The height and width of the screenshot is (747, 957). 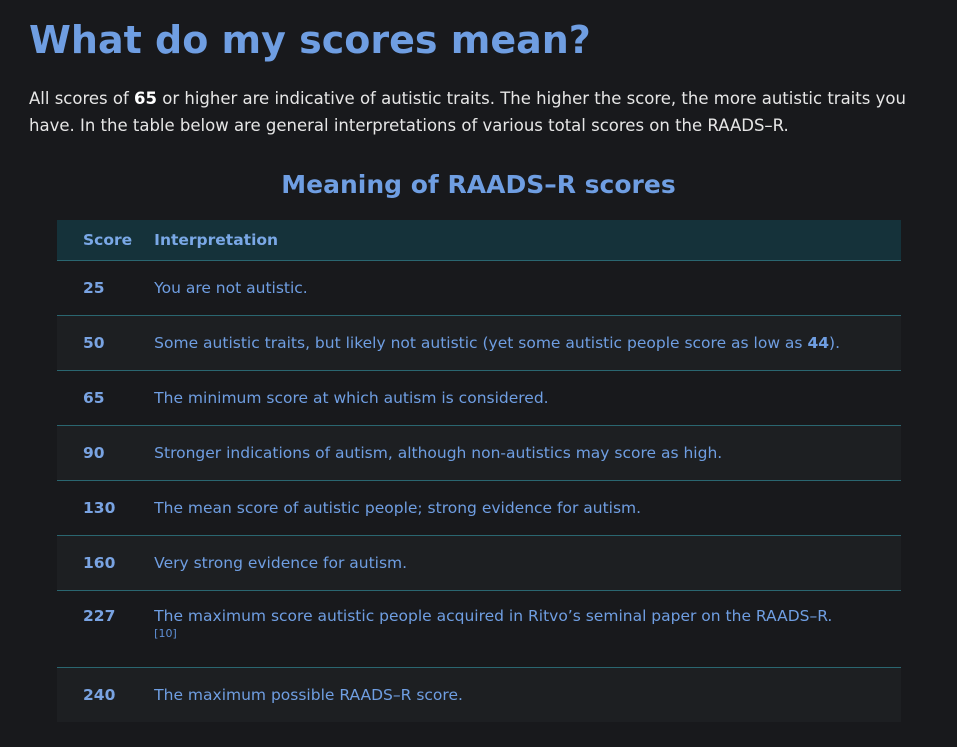 What do you see at coordinates (516, 288) in the screenshot?
I see `row-interpretation: You are not autistic.` at bounding box center [516, 288].